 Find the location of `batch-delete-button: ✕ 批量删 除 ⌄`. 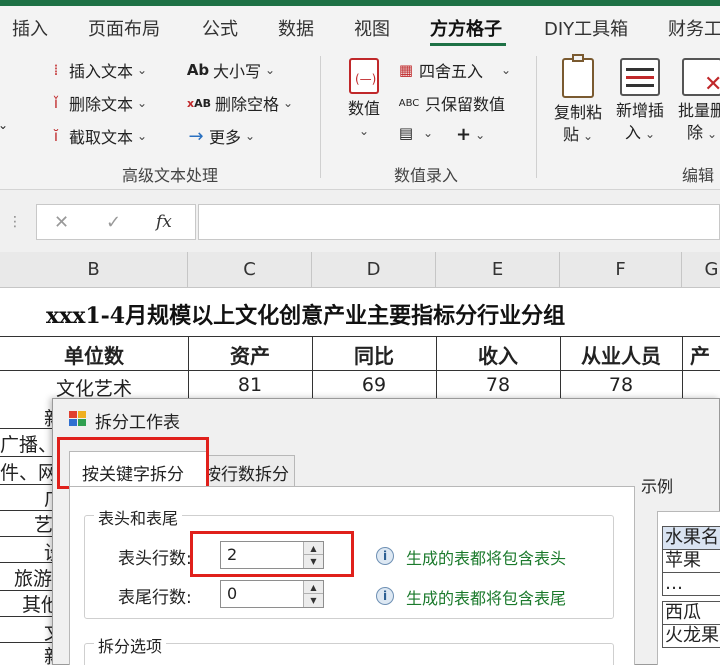

batch-delete-button: ✕ 批量删 除 ⌄ is located at coordinates (696, 101).